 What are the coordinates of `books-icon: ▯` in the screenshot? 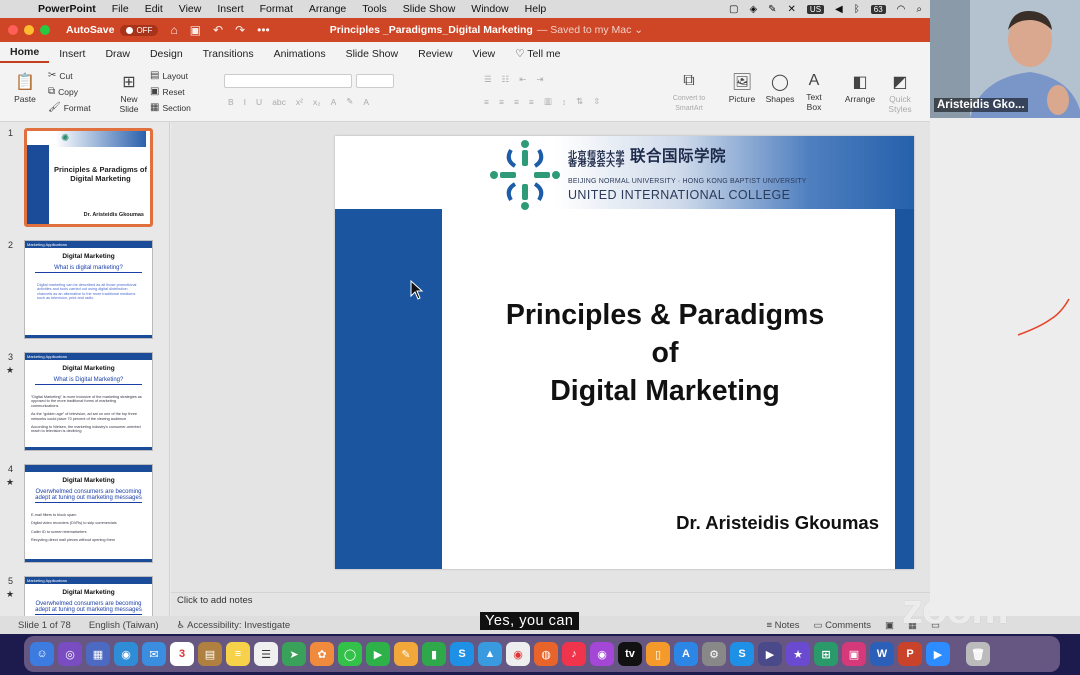 It's located at (658, 654).